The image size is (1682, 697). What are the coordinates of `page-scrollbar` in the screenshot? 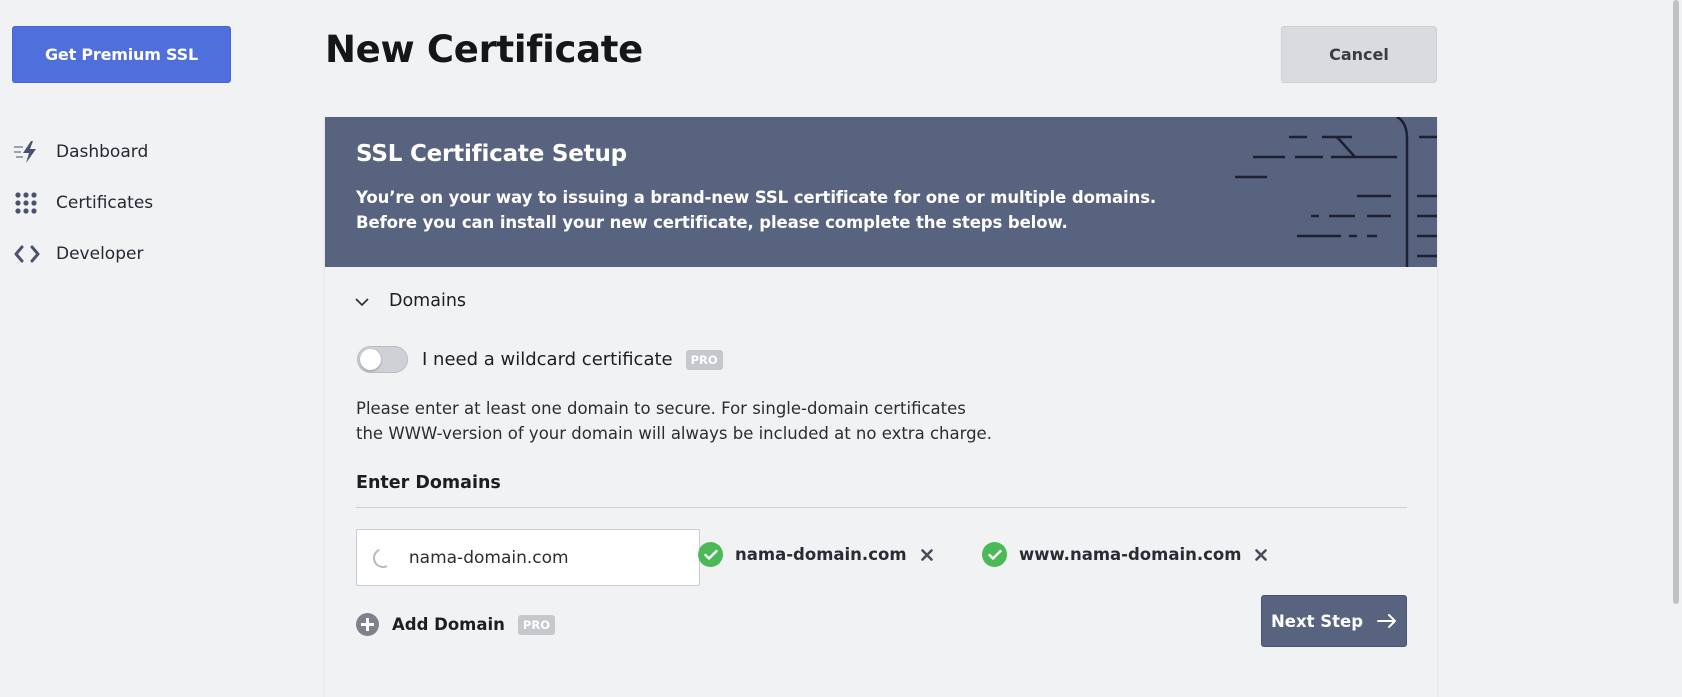 It's located at (1676, 340).